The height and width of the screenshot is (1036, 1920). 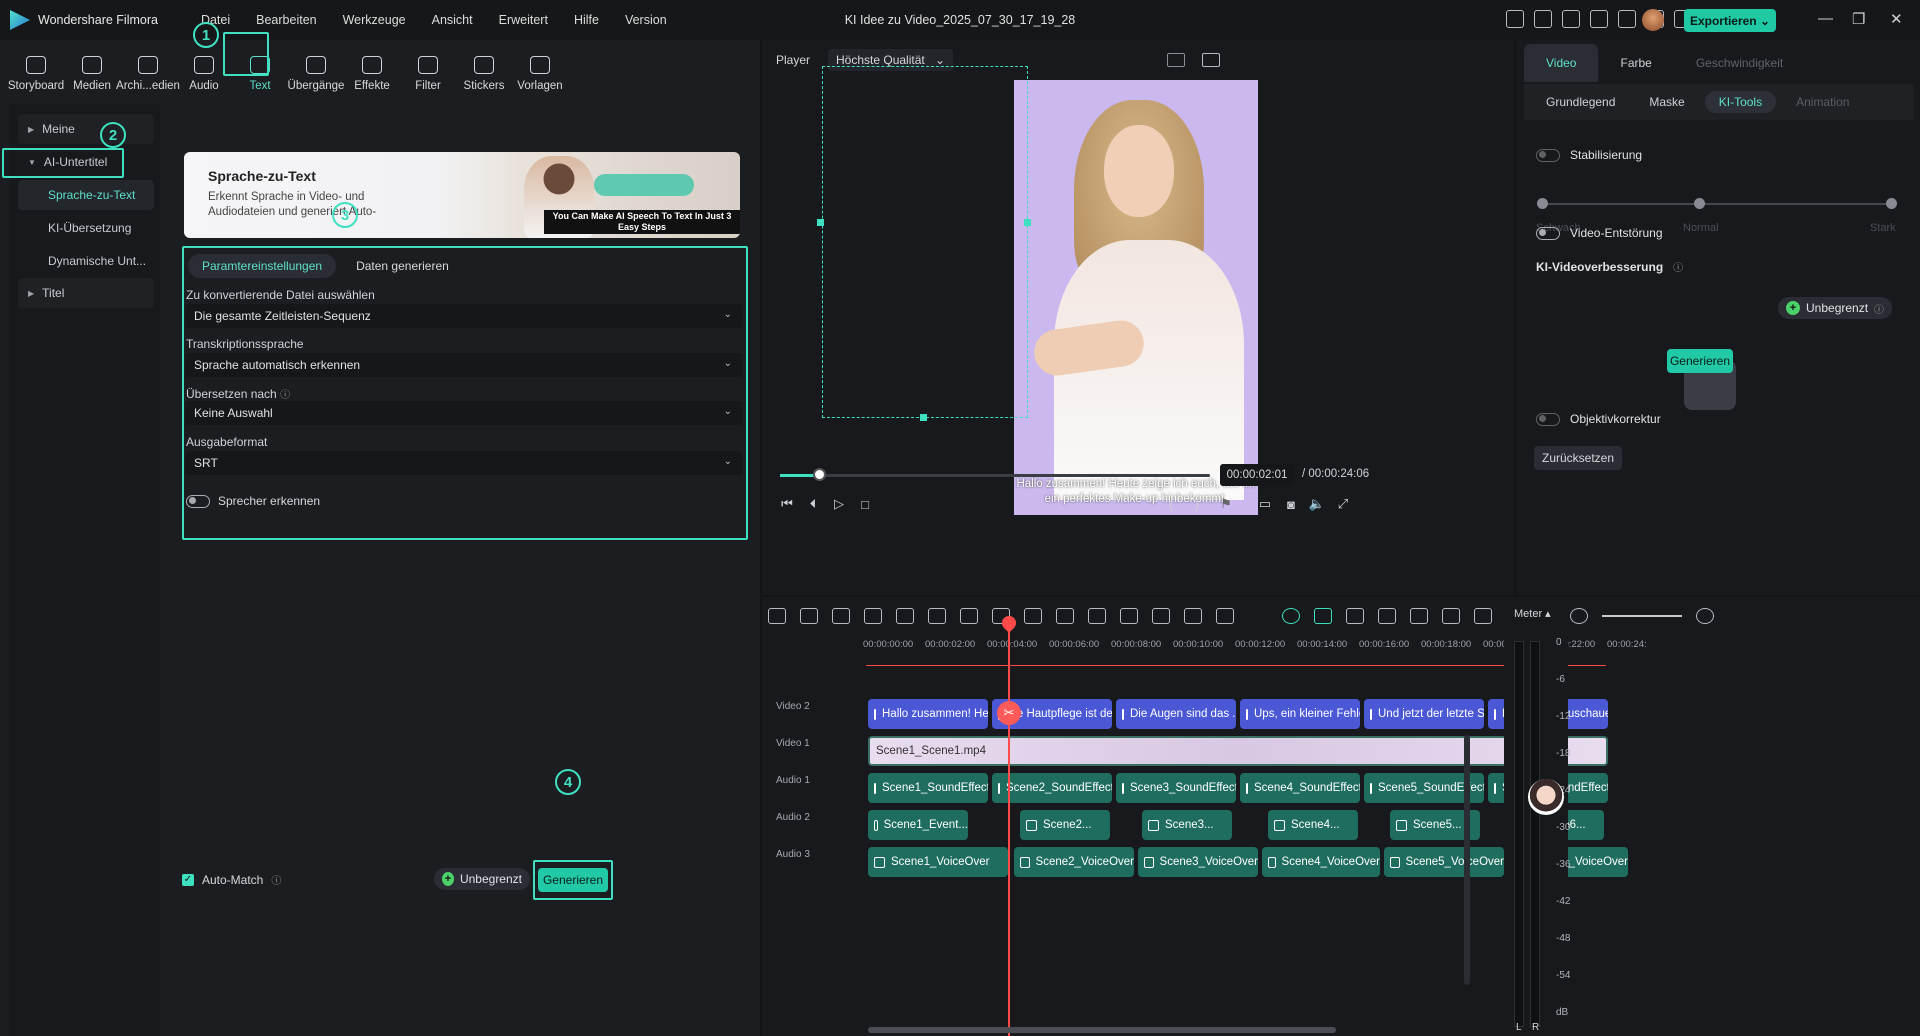 What do you see at coordinates (1444, 862) in the screenshot?
I see `voice-clip: Scene5_VoiceOver` at bounding box center [1444, 862].